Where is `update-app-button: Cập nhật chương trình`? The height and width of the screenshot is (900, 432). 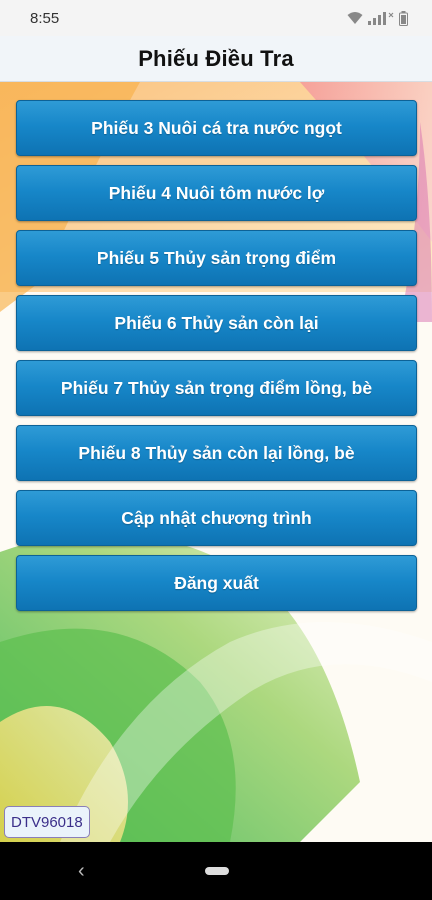
update-app-button: Cập nhật chương trình is located at coordinates (216, 518).